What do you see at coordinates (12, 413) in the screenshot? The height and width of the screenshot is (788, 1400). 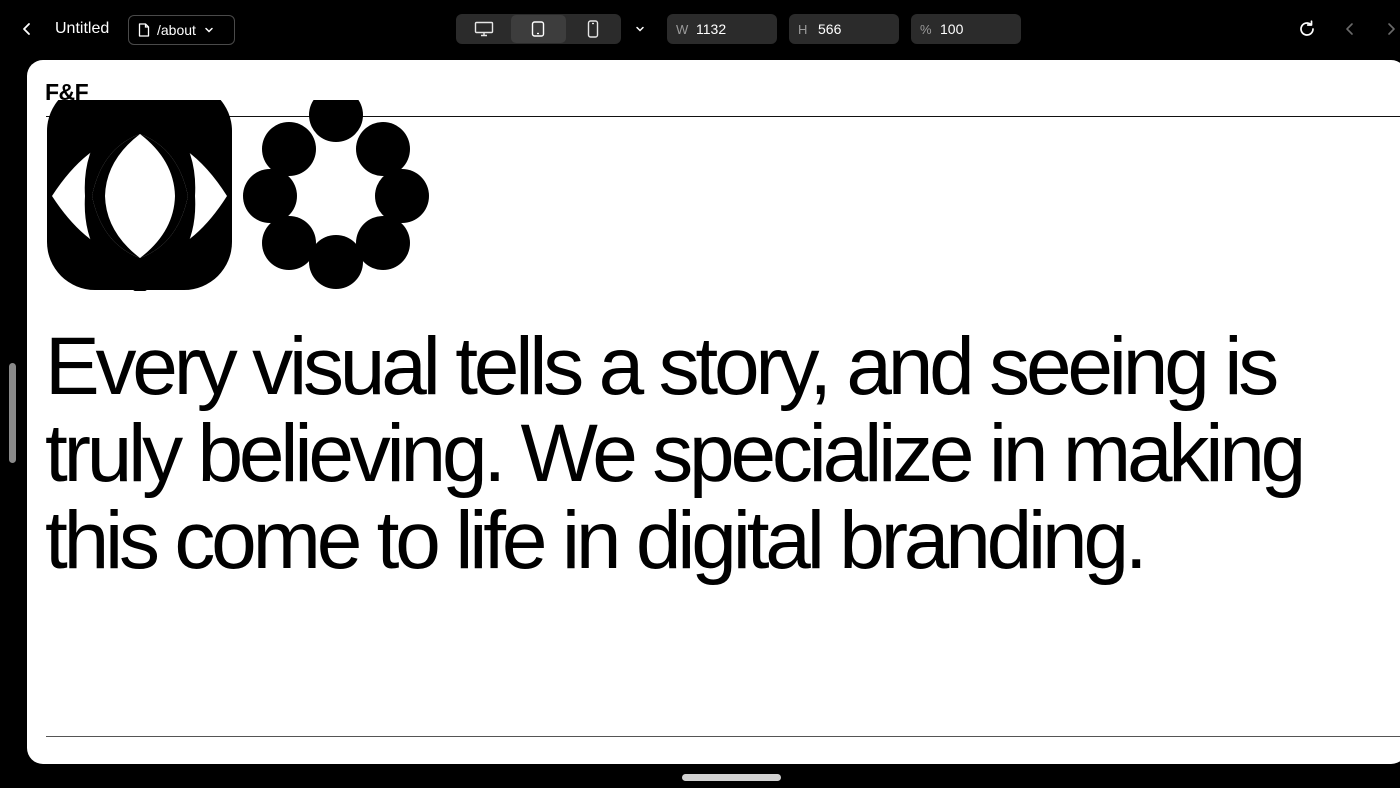 I see `side-scroll-handle` at bounding box center [12, 413].